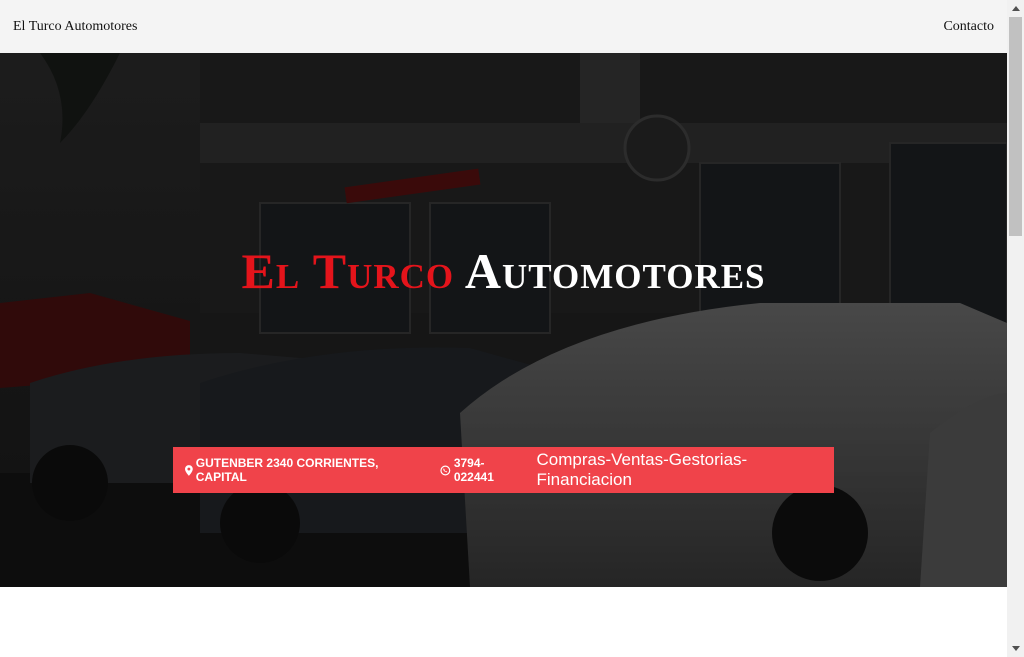 The height and width of the screenshot is (657, 1024). I want to click on hero-title-white: Automotores, so click(615, 271).